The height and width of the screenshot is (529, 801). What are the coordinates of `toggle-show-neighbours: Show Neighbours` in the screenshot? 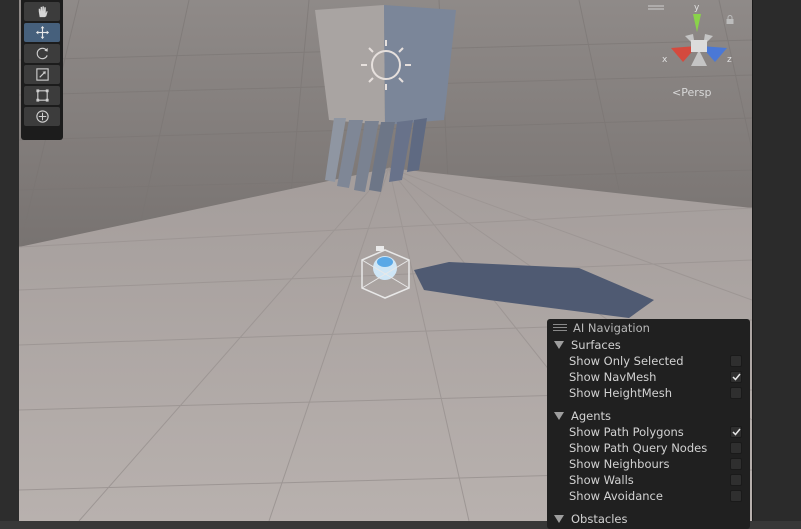 It's located at (648, 464).